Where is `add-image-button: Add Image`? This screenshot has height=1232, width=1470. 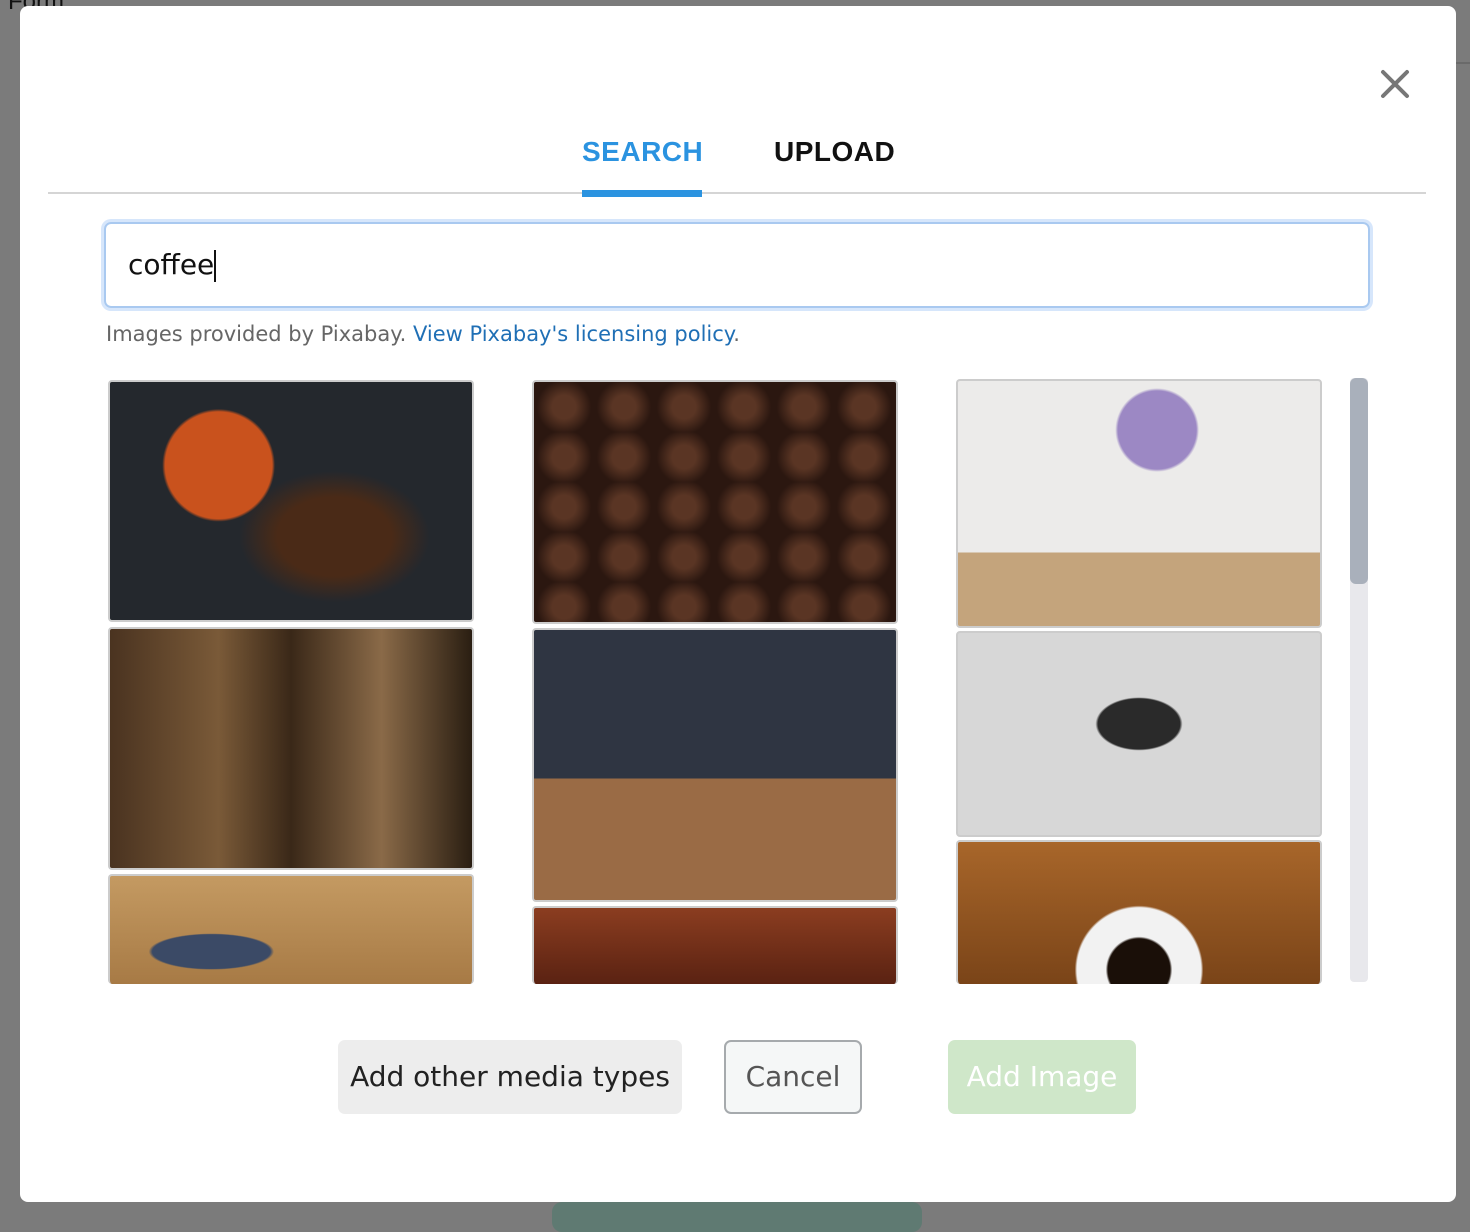 add-image-button: Add Image is located at coordinates (1042, 1077).